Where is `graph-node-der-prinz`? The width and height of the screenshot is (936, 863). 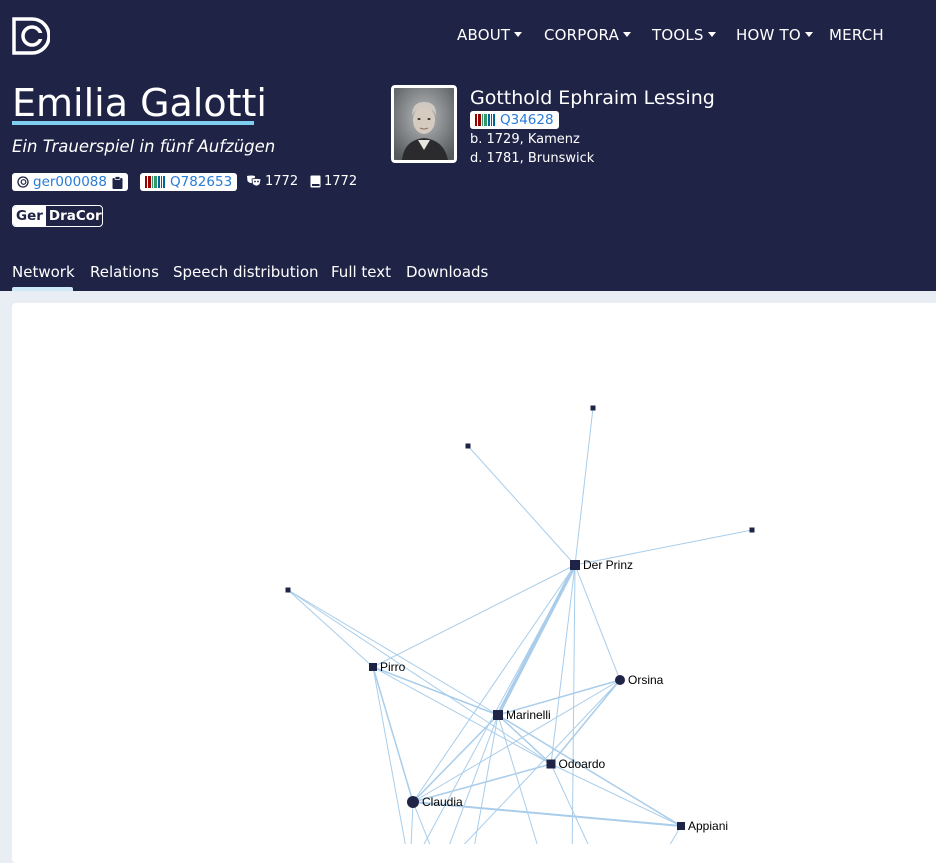
graph-node-der-prinz is located at coordinates (575, 565).